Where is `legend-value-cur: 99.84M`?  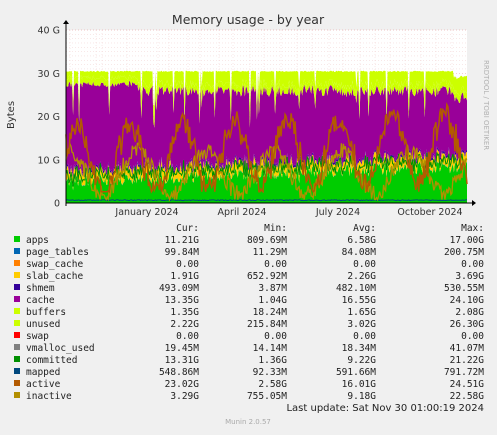 legend-value-cur: 99.84M is located at coordinates (182, 252).